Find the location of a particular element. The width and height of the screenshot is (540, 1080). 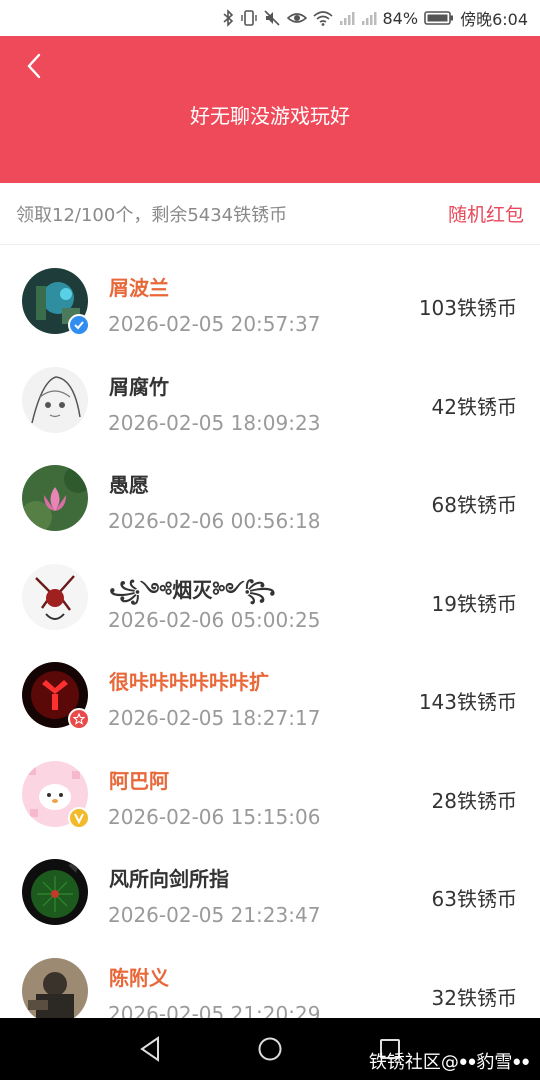

clock: 傍晚6:04 is located at coordinates (494, 19).